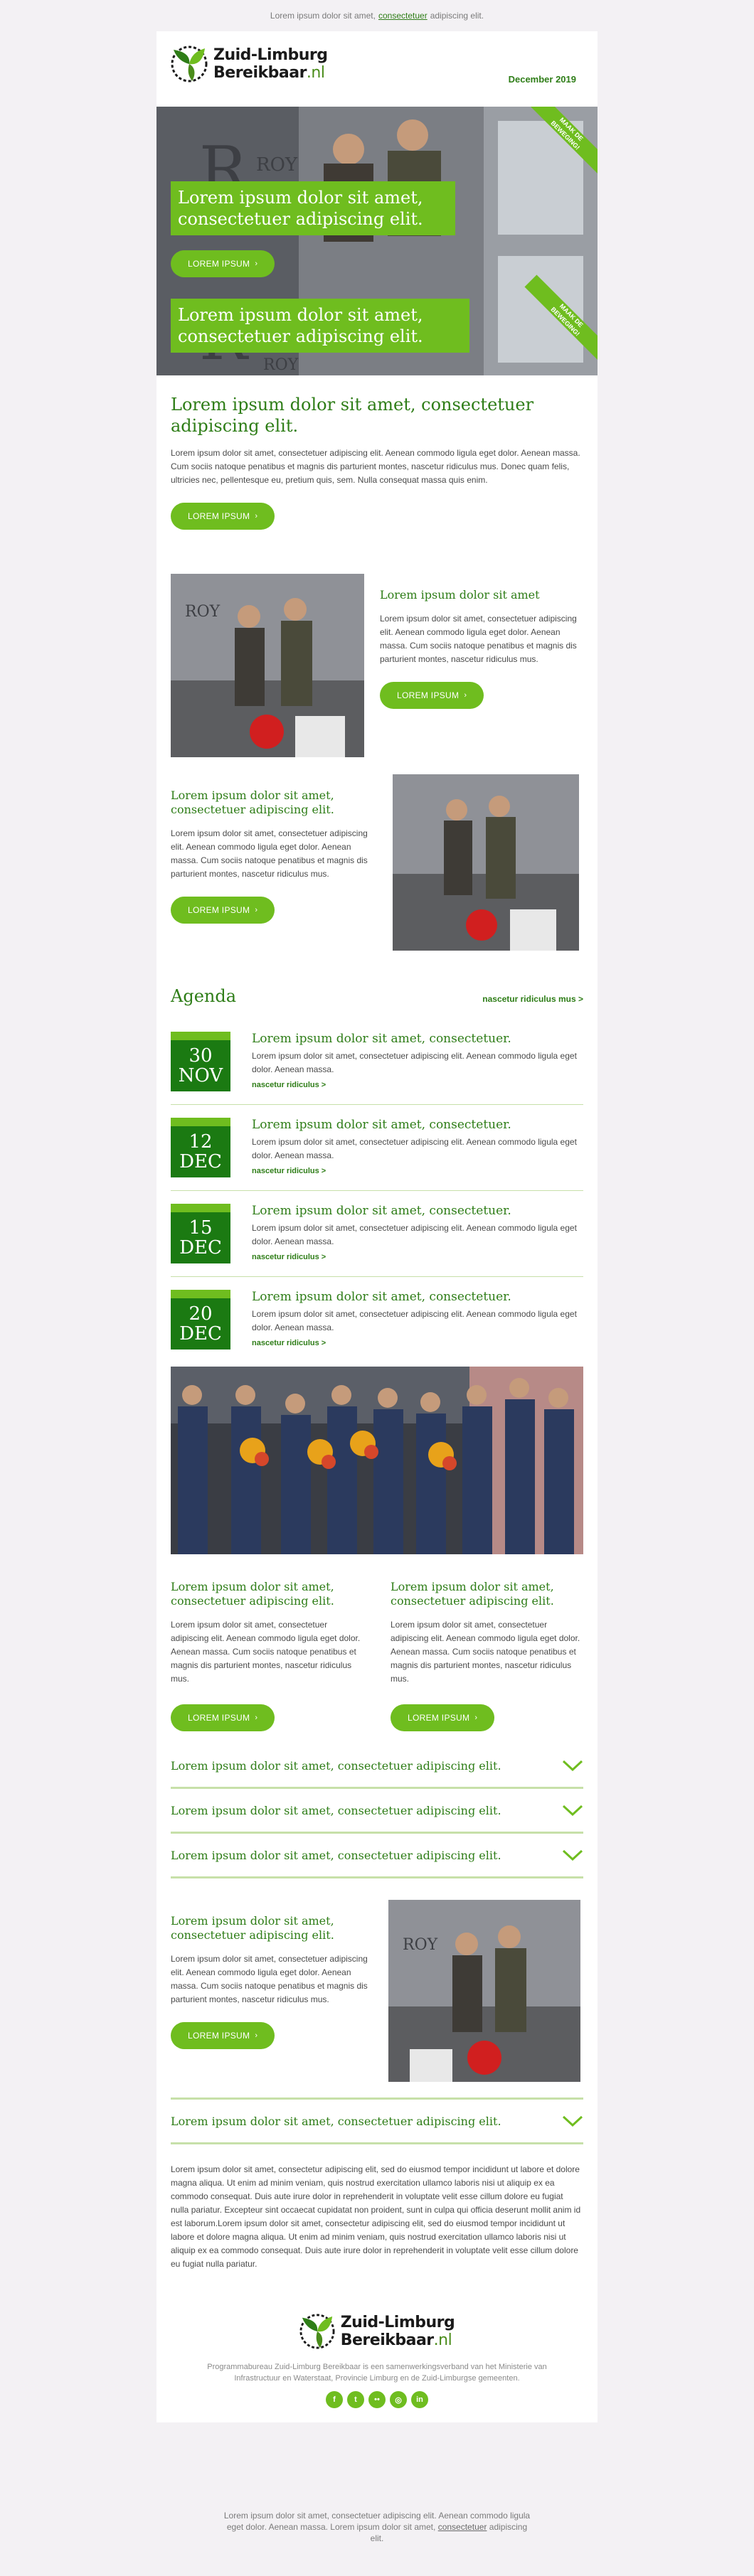  I want to click on brand-logo: Zuid-Limburg Bereikbaar.nl, so click(249, 64).